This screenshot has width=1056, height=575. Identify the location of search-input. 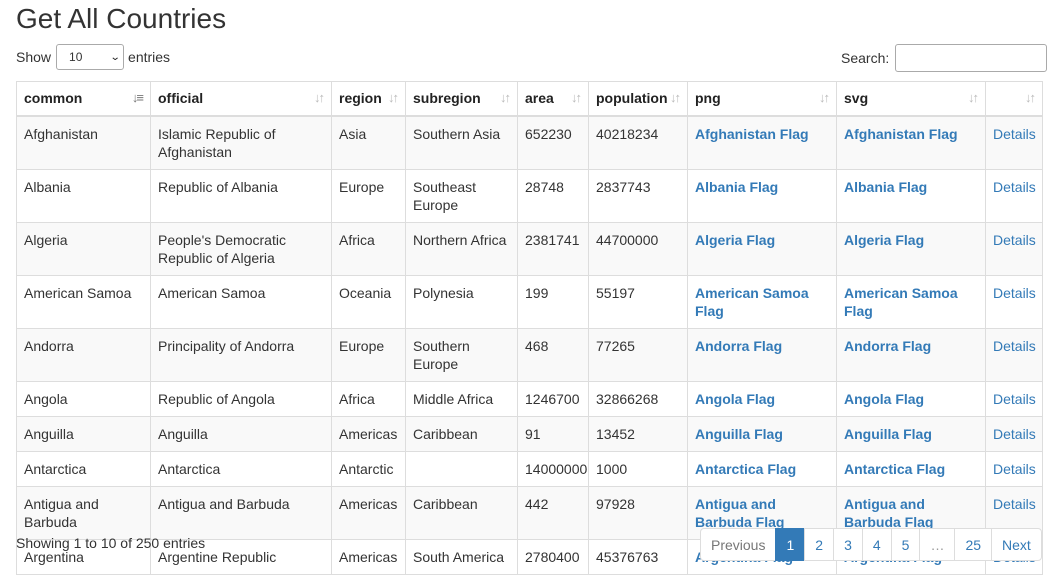
(971, 58).